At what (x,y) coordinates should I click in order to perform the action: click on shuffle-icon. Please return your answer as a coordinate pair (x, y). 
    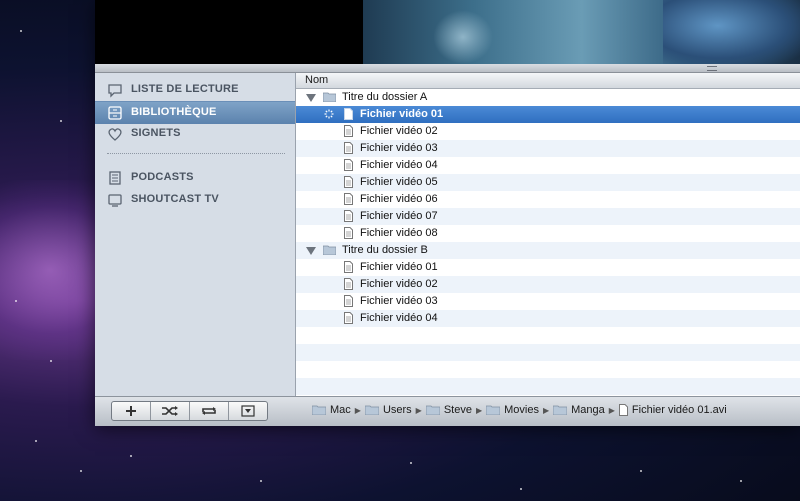
    Looking at the image, I should click on (170, 411).